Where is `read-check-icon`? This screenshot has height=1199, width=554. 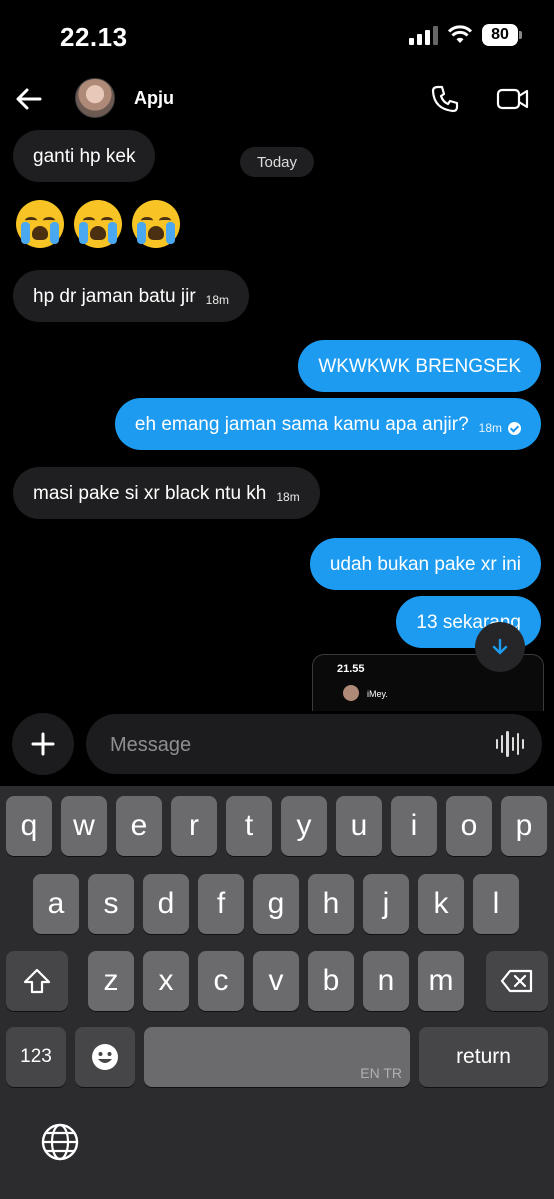 read-check-icon is located at coordinates (514, 428).